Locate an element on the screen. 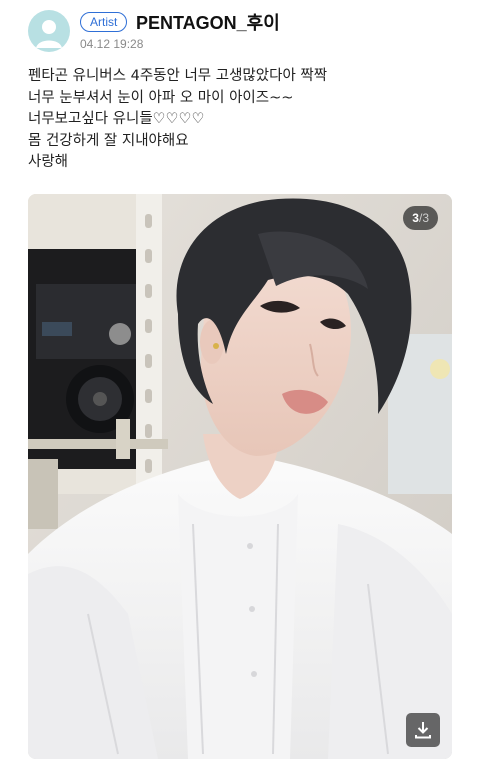 The height and width of the screenshot is (779, 480). download-icon is located at coordinates (423, 730).